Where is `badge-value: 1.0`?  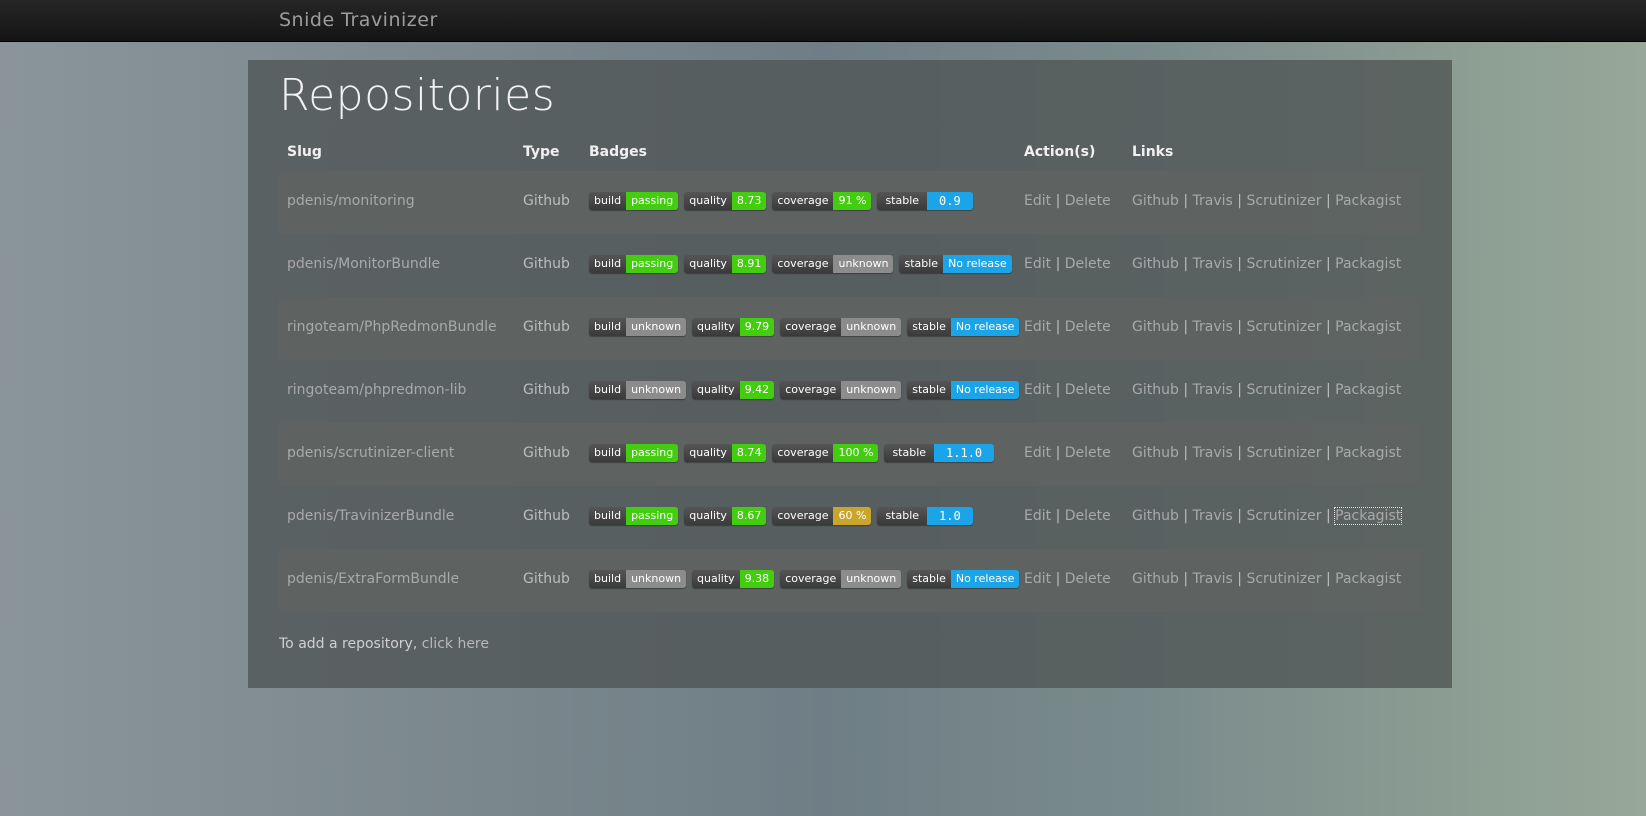
badge-value: 1.0 is located at coordinates (950, 516).